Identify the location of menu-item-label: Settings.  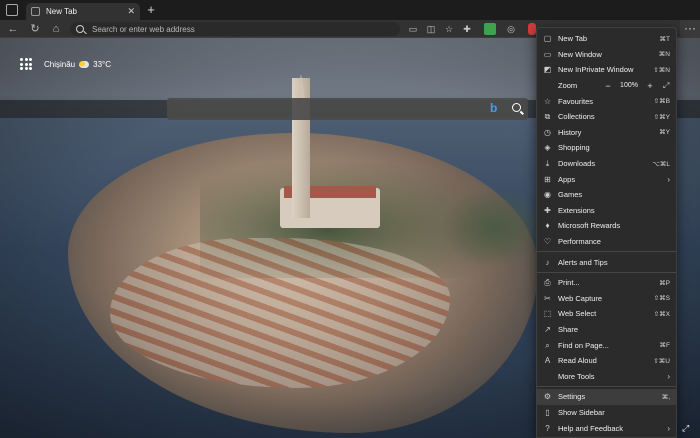
(572, 397).